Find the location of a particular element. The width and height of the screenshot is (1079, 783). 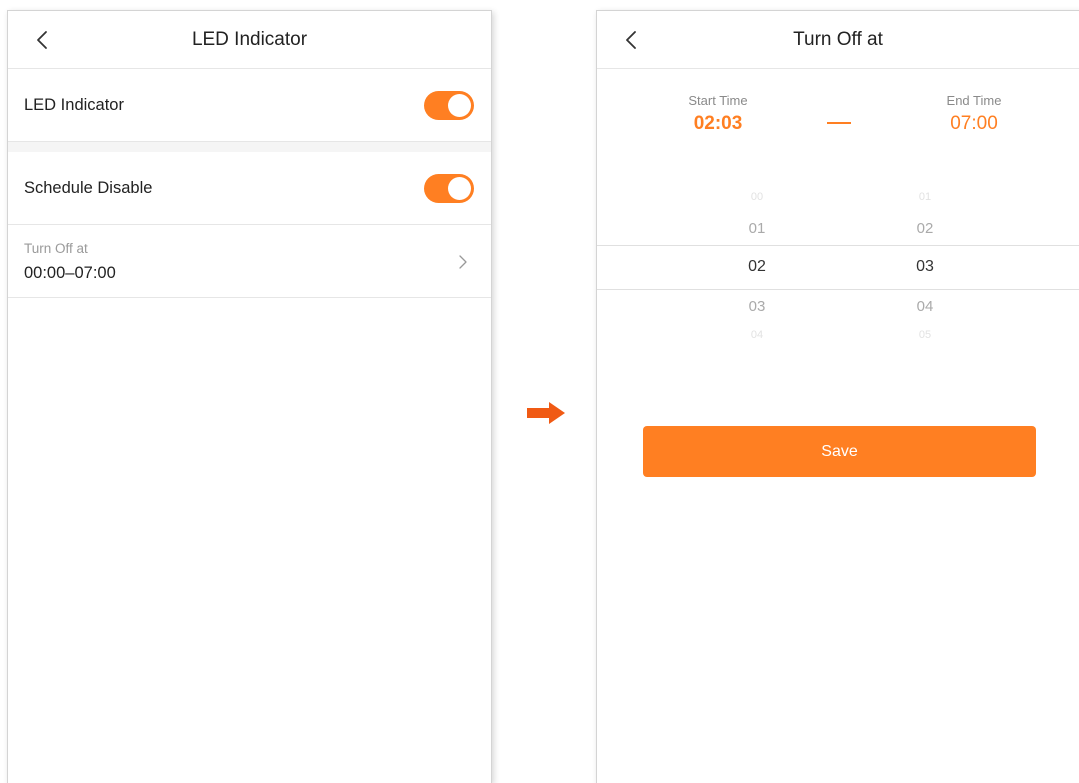

turn-off-at-navbar: Turn Off at is located at coordinates (838, 40).